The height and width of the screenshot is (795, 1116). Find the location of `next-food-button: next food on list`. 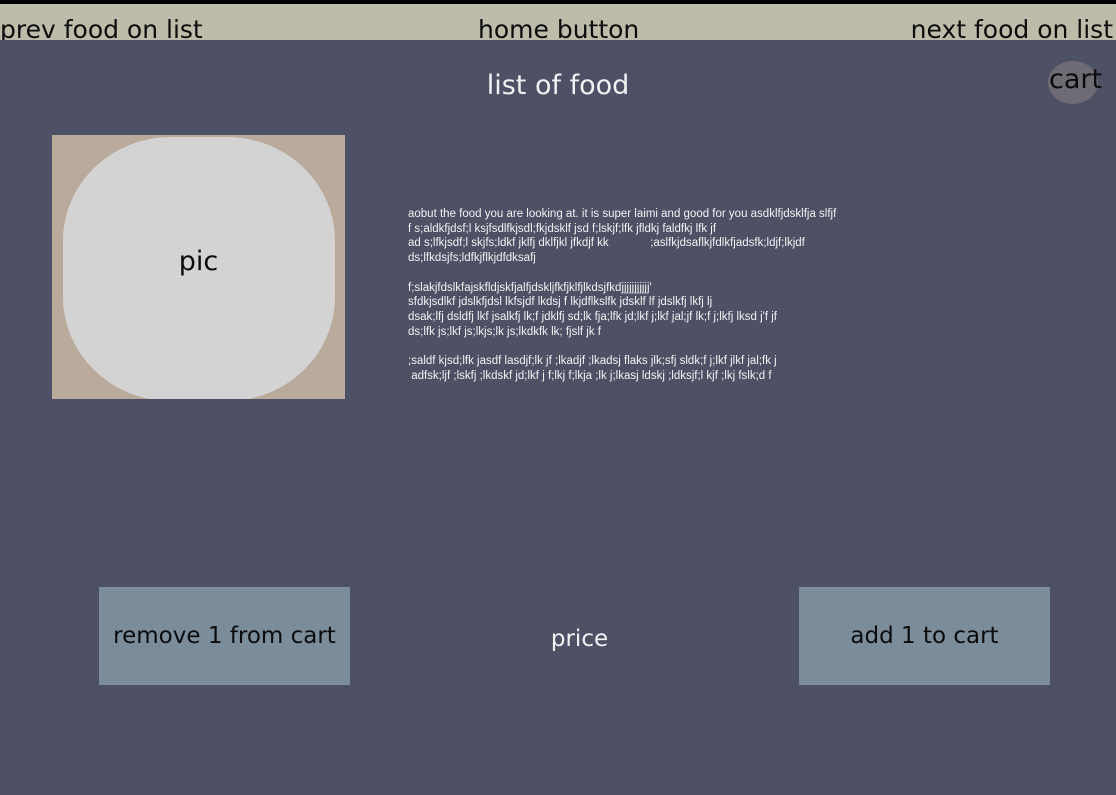

next-food-button: next food on list is located at coordinates (1012, 26).